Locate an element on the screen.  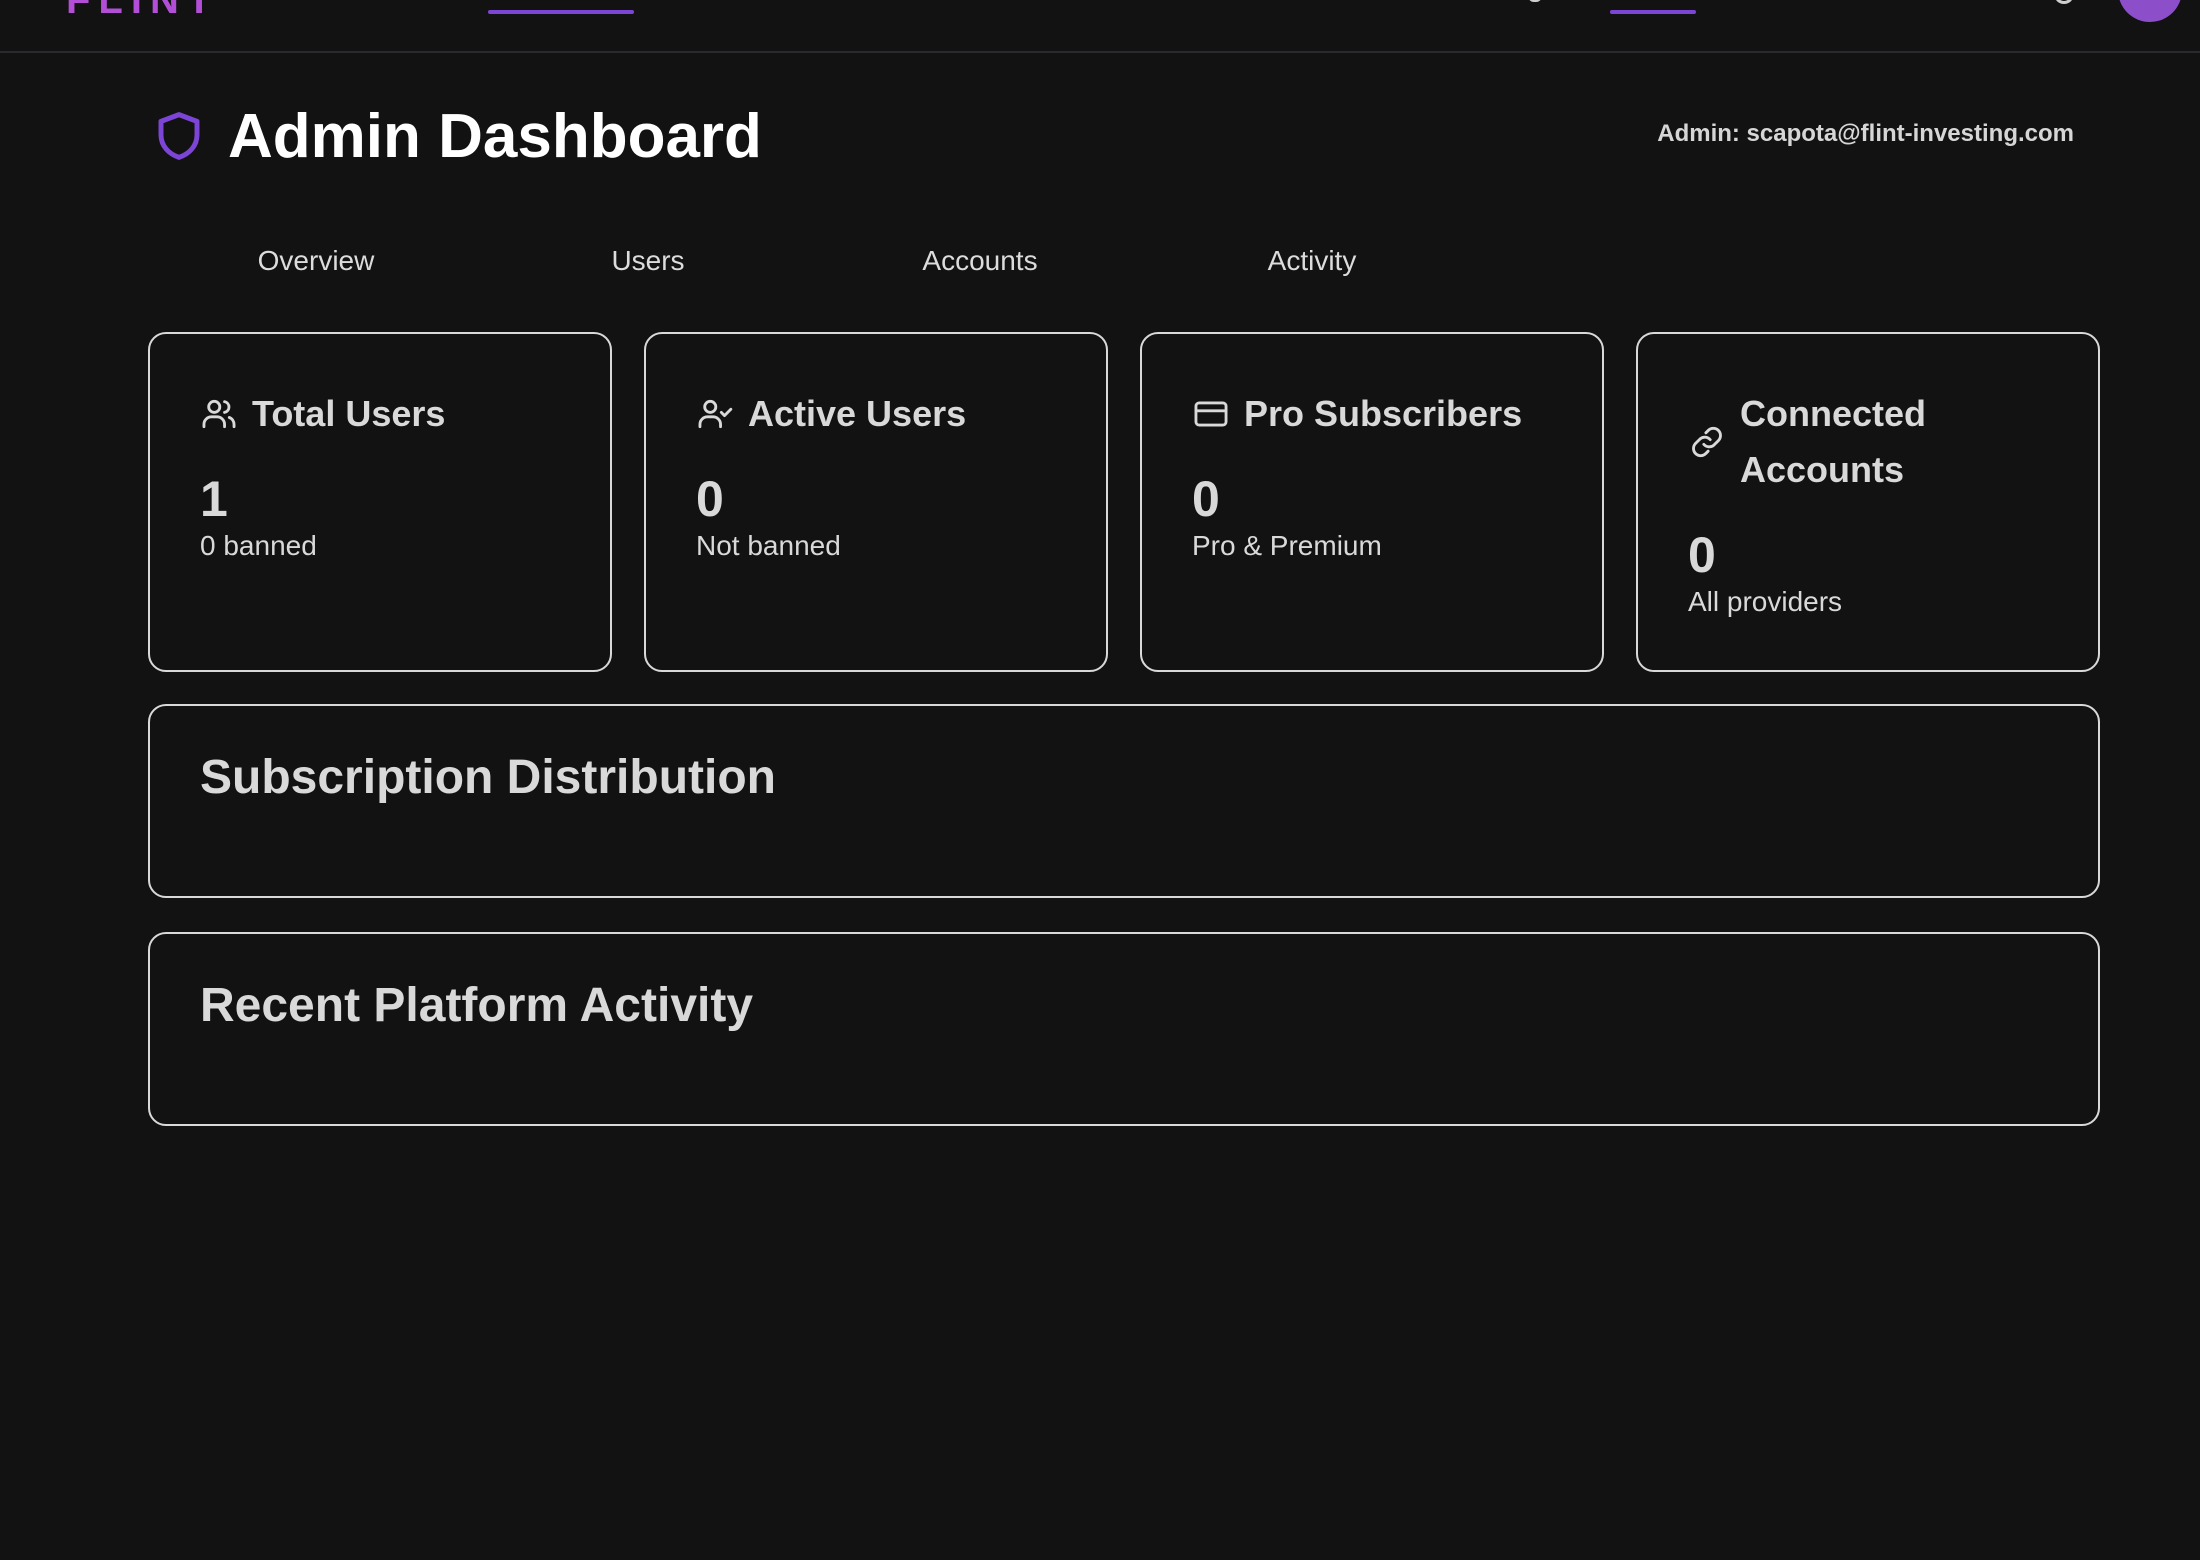
stat-subtext: Pro & Premium is located at coordinates (1287, 545).